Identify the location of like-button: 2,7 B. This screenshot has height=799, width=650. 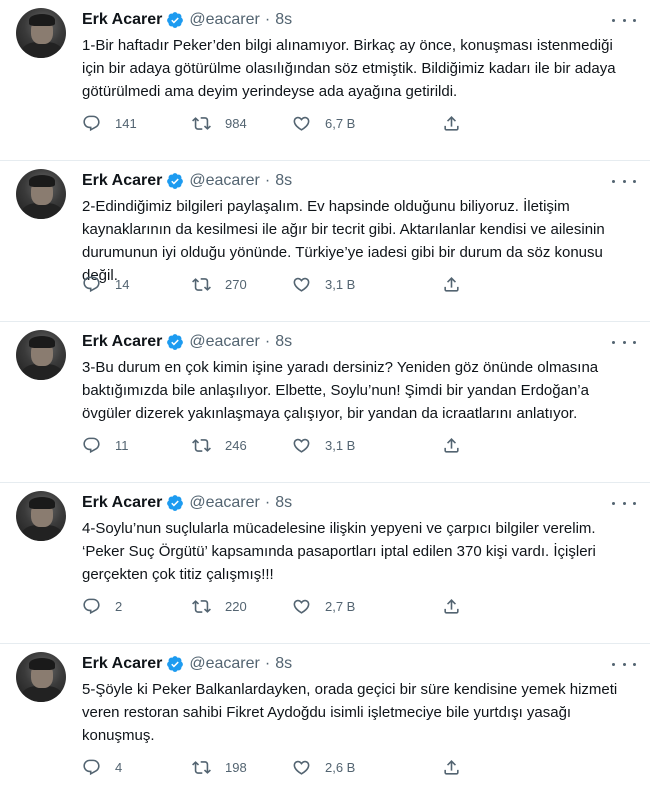
(323, 606).